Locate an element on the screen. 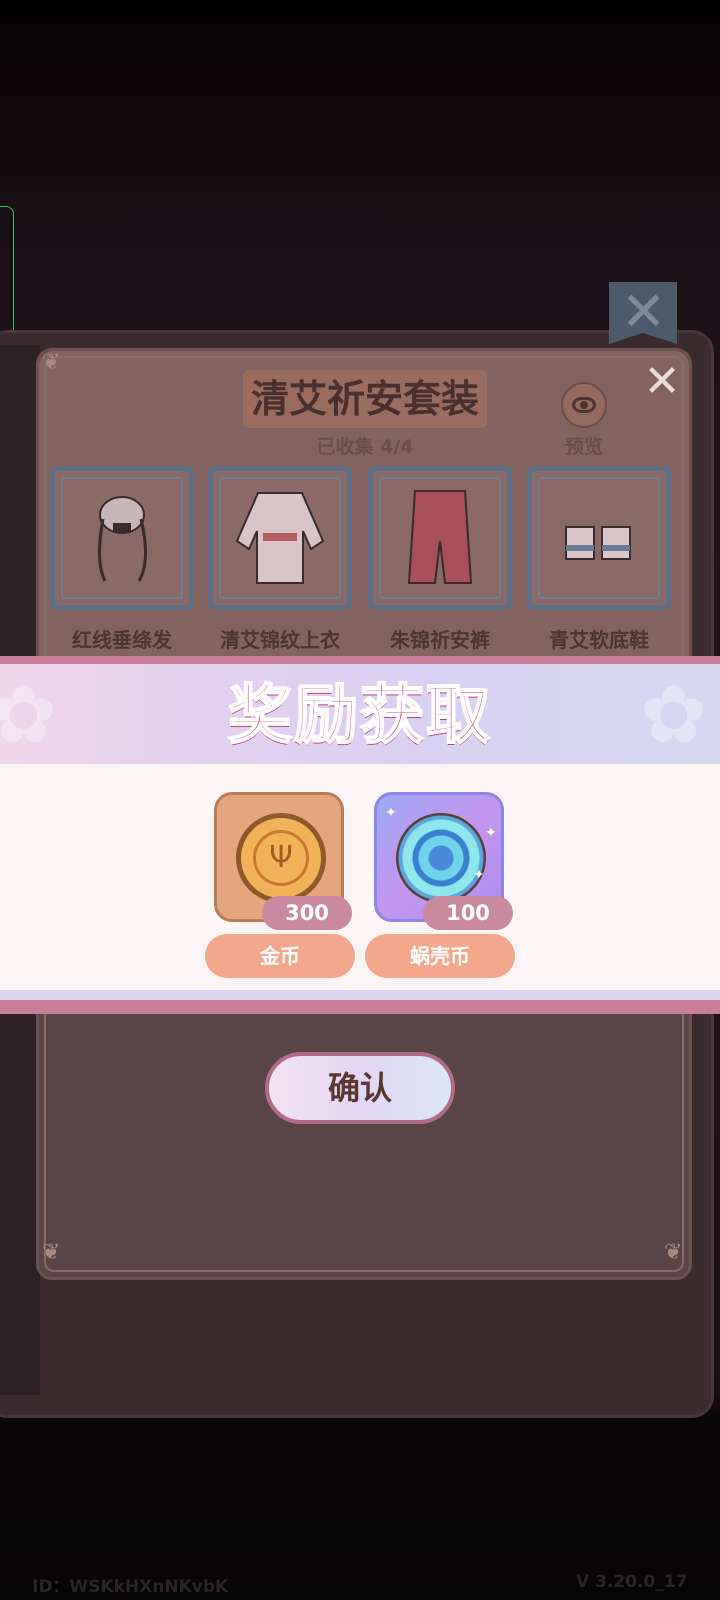 The image size is (720, 1600). snail-shell-coin-icon is located at coordinates (441, 858).